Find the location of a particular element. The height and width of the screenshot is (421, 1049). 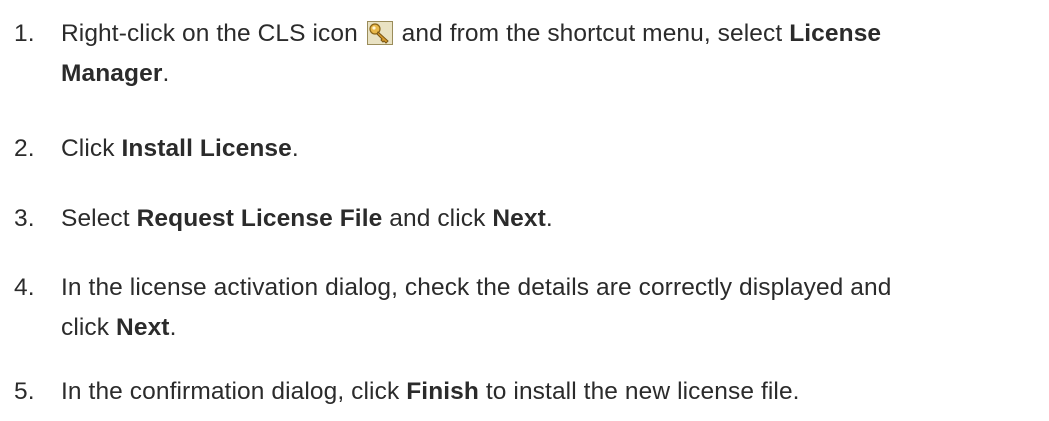

ui-term: Request License File is located at coordinates (259, 218).